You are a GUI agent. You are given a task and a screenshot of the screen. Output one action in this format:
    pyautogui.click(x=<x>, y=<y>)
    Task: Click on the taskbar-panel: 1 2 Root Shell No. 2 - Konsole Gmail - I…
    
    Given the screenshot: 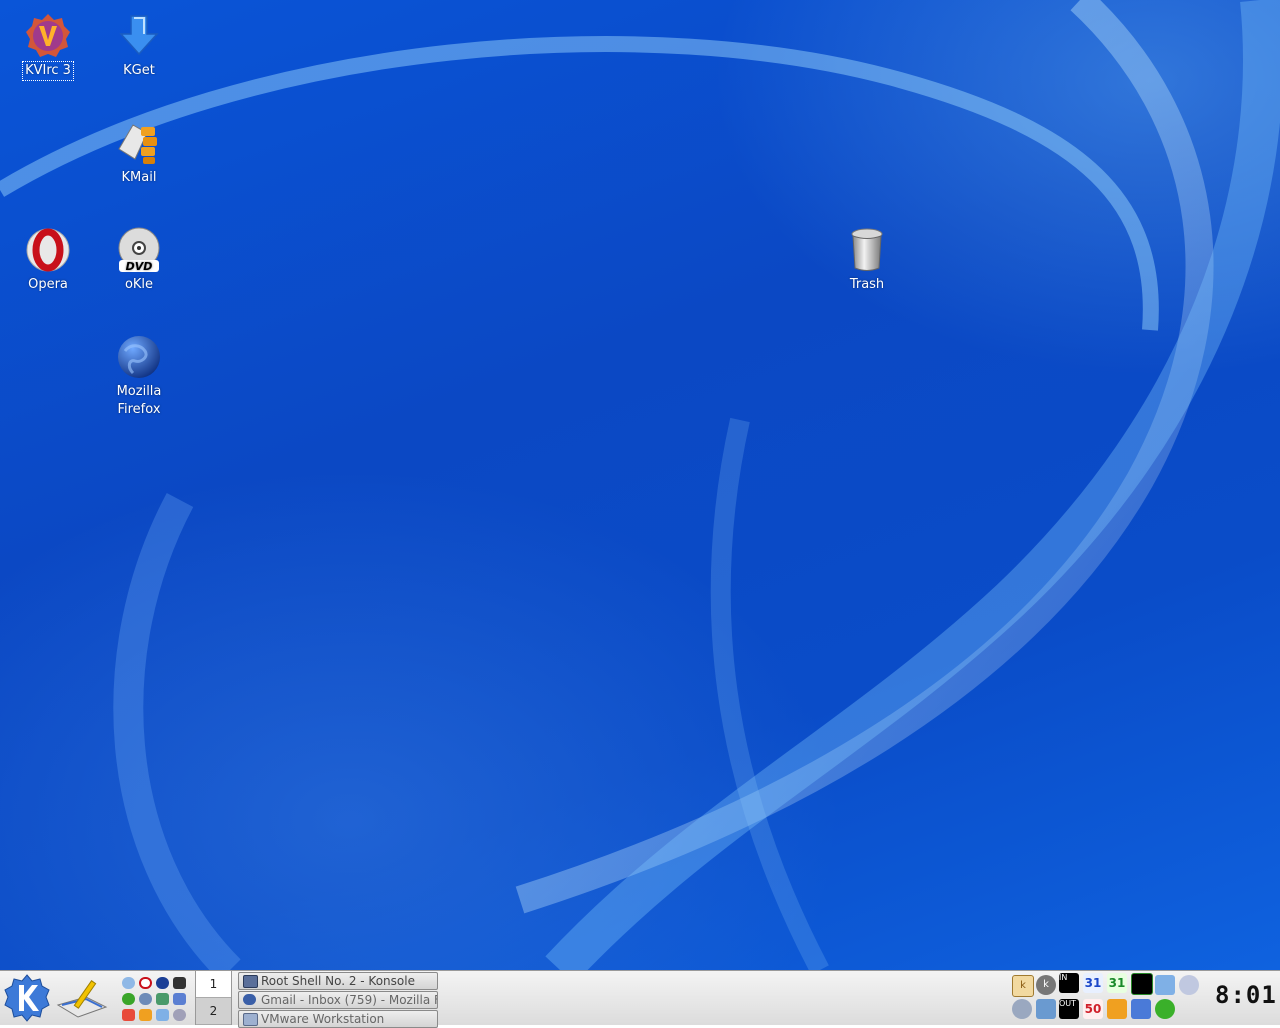 What is the action you would take?
    pyautogui.click(x=640, y=999)
    